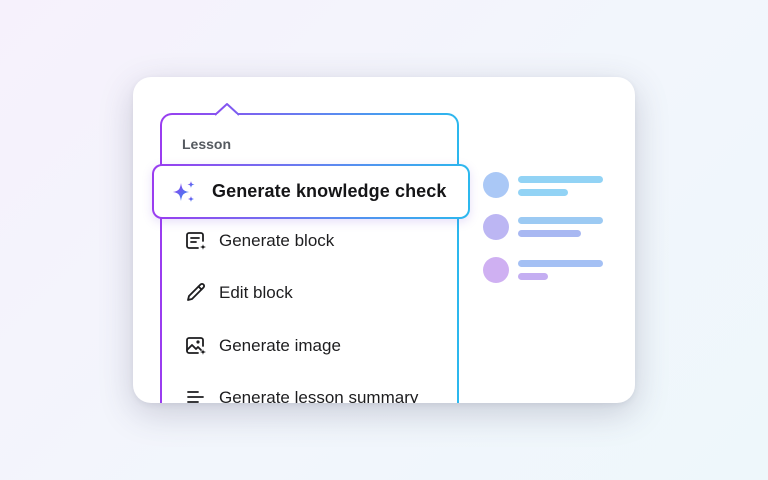 Image resolution: width=768 pixels, height=480 pixels. Describe the element at coordinates (329, 191) in the screenshot. I see `menu-item-label: Generate knowledge check` at that location.